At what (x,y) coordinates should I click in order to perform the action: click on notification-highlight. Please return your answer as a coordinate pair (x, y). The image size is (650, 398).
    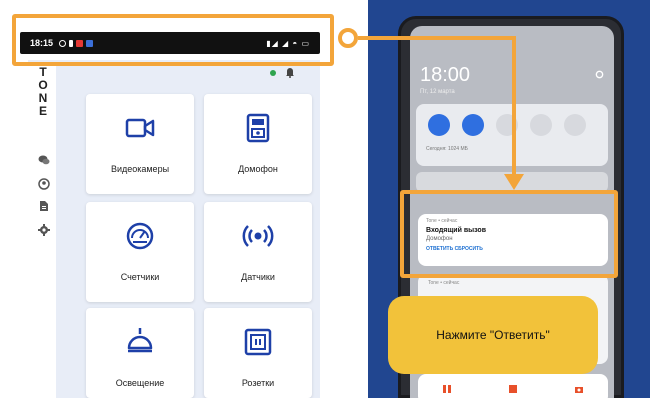
    Looking at the image, I should click on (509, 234).